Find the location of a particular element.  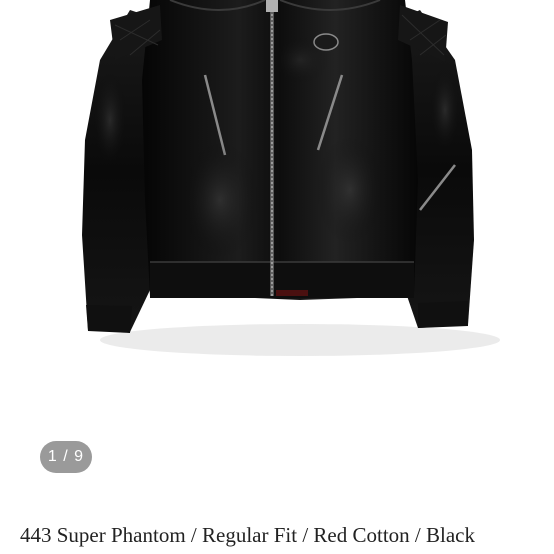

page-indicator: 1 / 9 is located at coordinates (66, 457).